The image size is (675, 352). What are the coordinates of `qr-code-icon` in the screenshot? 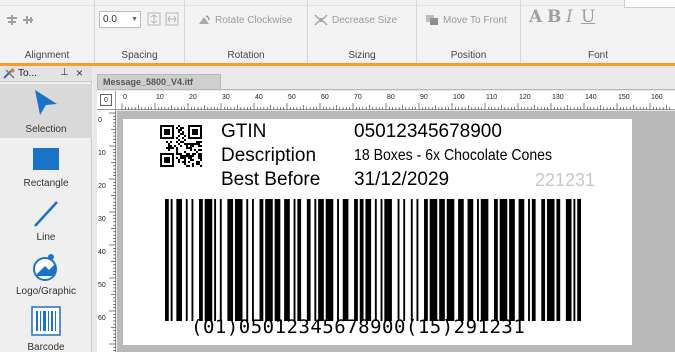 It's located at (181, 146).